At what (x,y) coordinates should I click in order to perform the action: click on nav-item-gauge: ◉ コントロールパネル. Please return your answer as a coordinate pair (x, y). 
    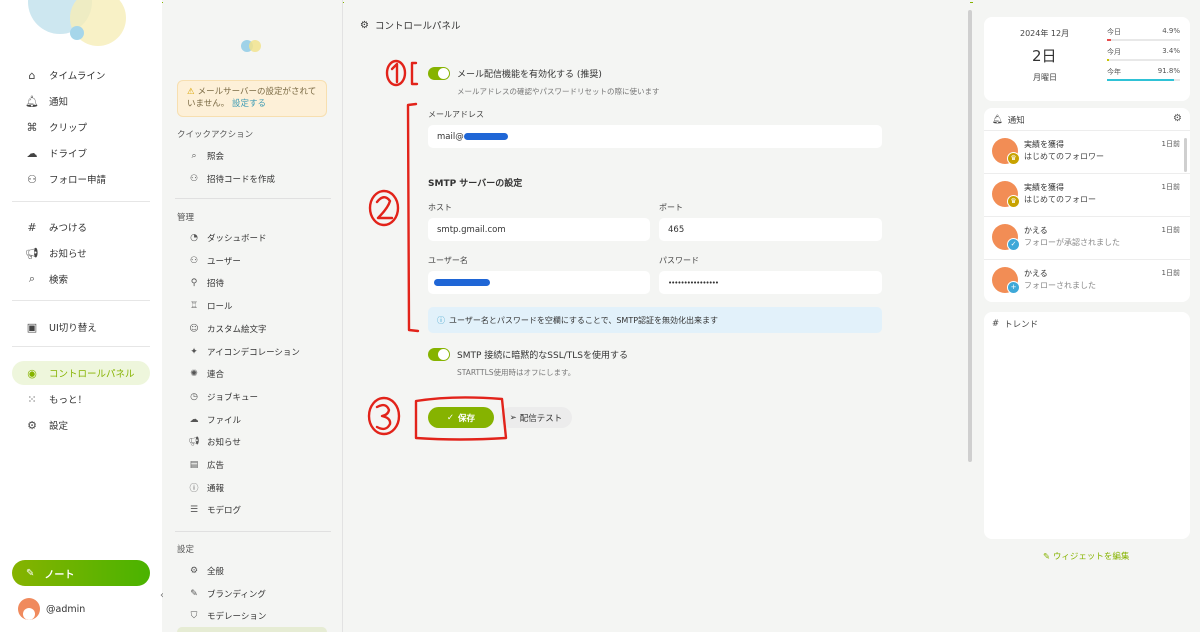
    Looking at the image, I should click on (81, 373).